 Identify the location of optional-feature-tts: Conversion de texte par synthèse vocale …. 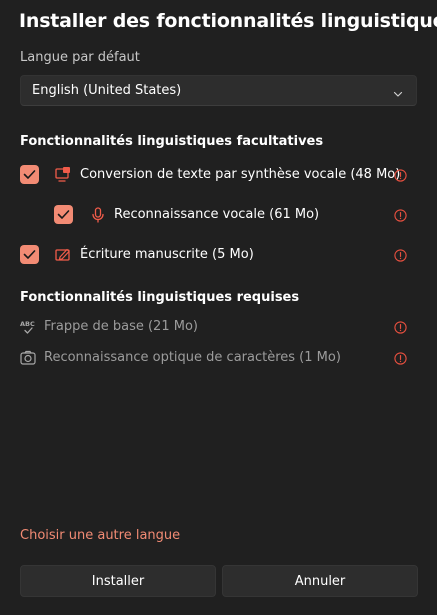
(218, 175).